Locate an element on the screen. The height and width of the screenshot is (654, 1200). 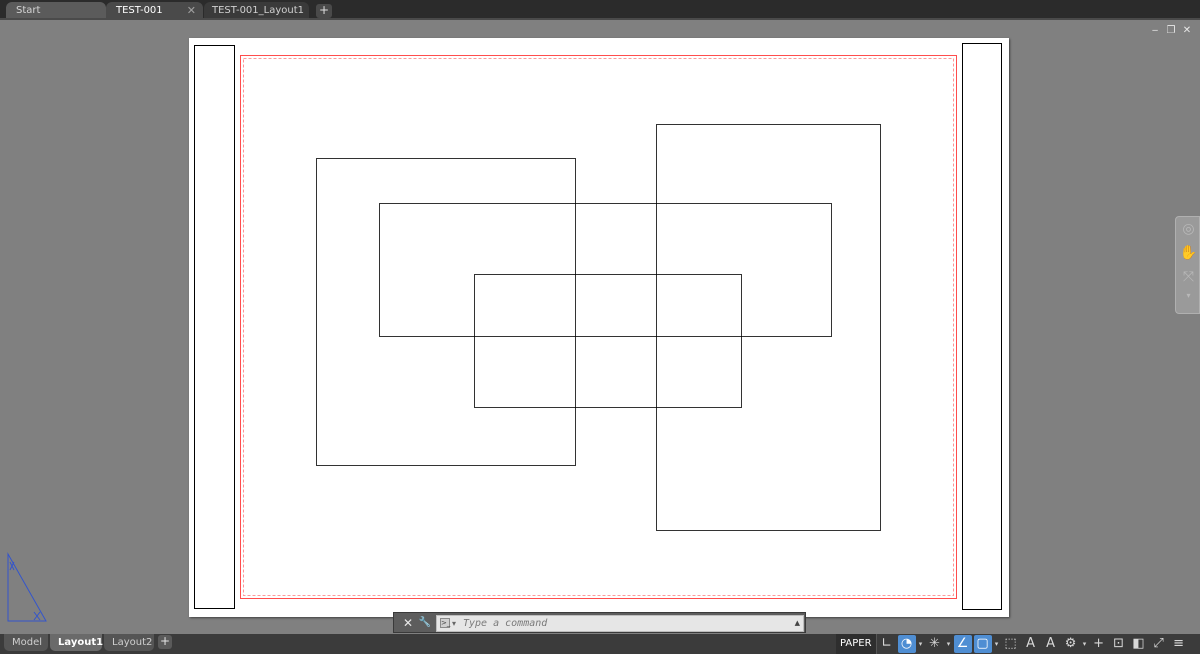
snap-object-icon: ▢ is located at coordinates (982, 644).